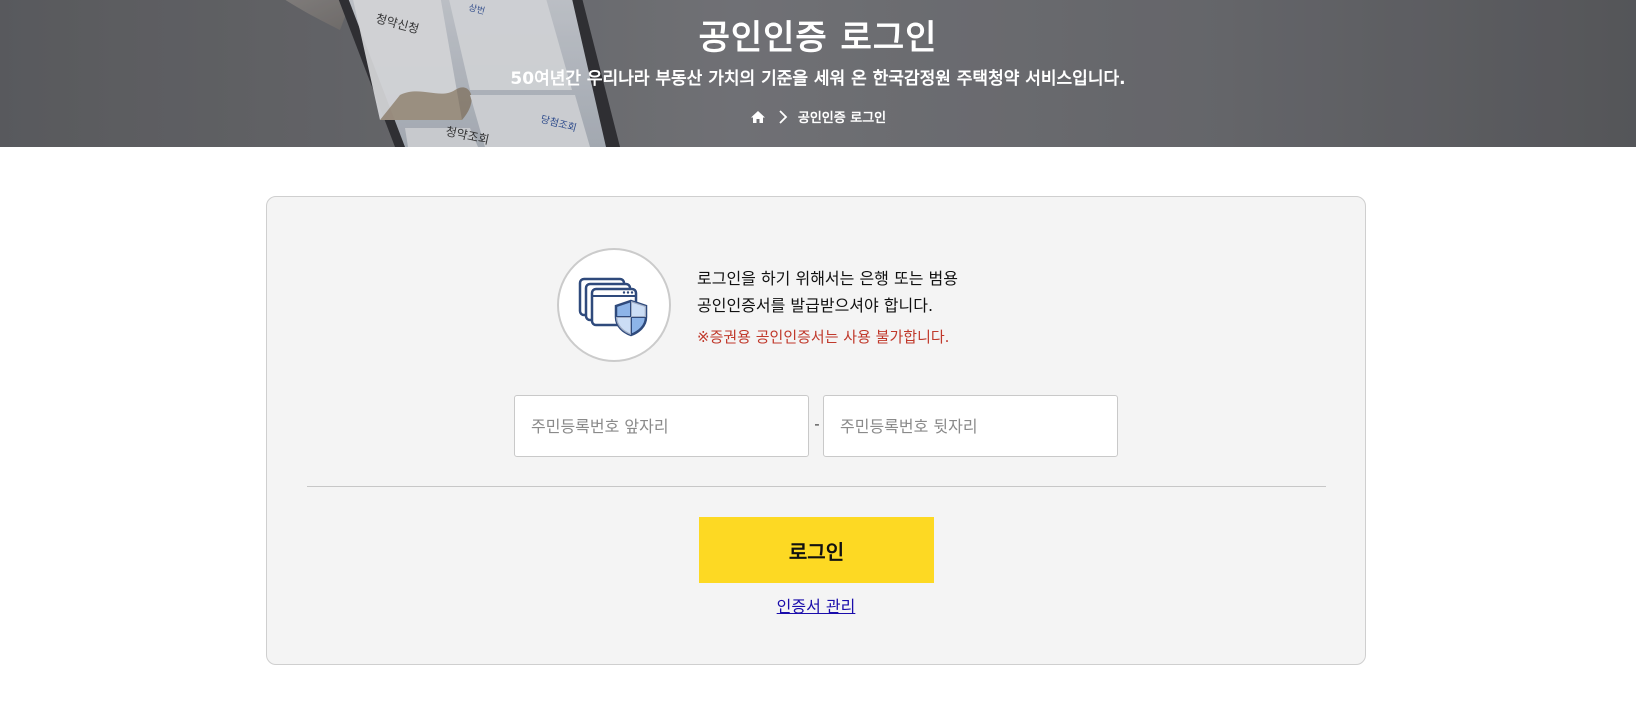 This screenshot has height=711, width=1636. Describe the element at coordinates (661, 426) in the screenshot. I see `rrn-front-input` at that location.